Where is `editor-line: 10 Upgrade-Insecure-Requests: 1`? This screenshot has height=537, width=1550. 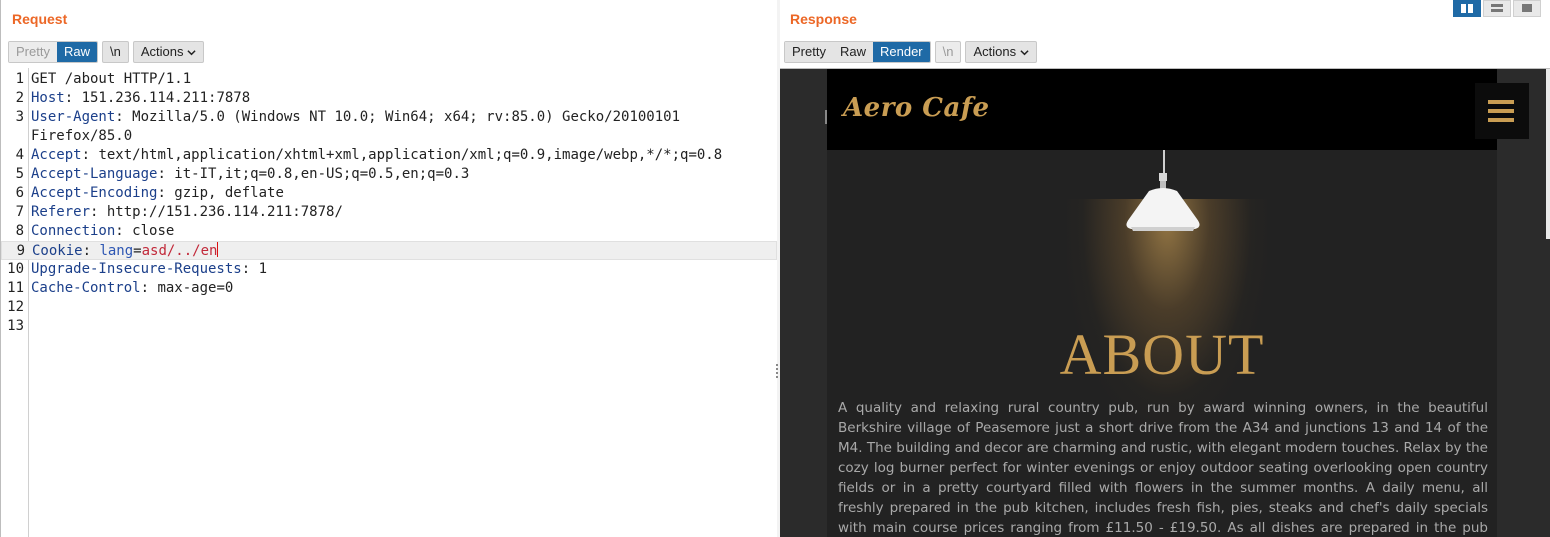
editor-line: 10 Upgrade-Insecure-Requests: 1 is located at coordinates (389, 269).